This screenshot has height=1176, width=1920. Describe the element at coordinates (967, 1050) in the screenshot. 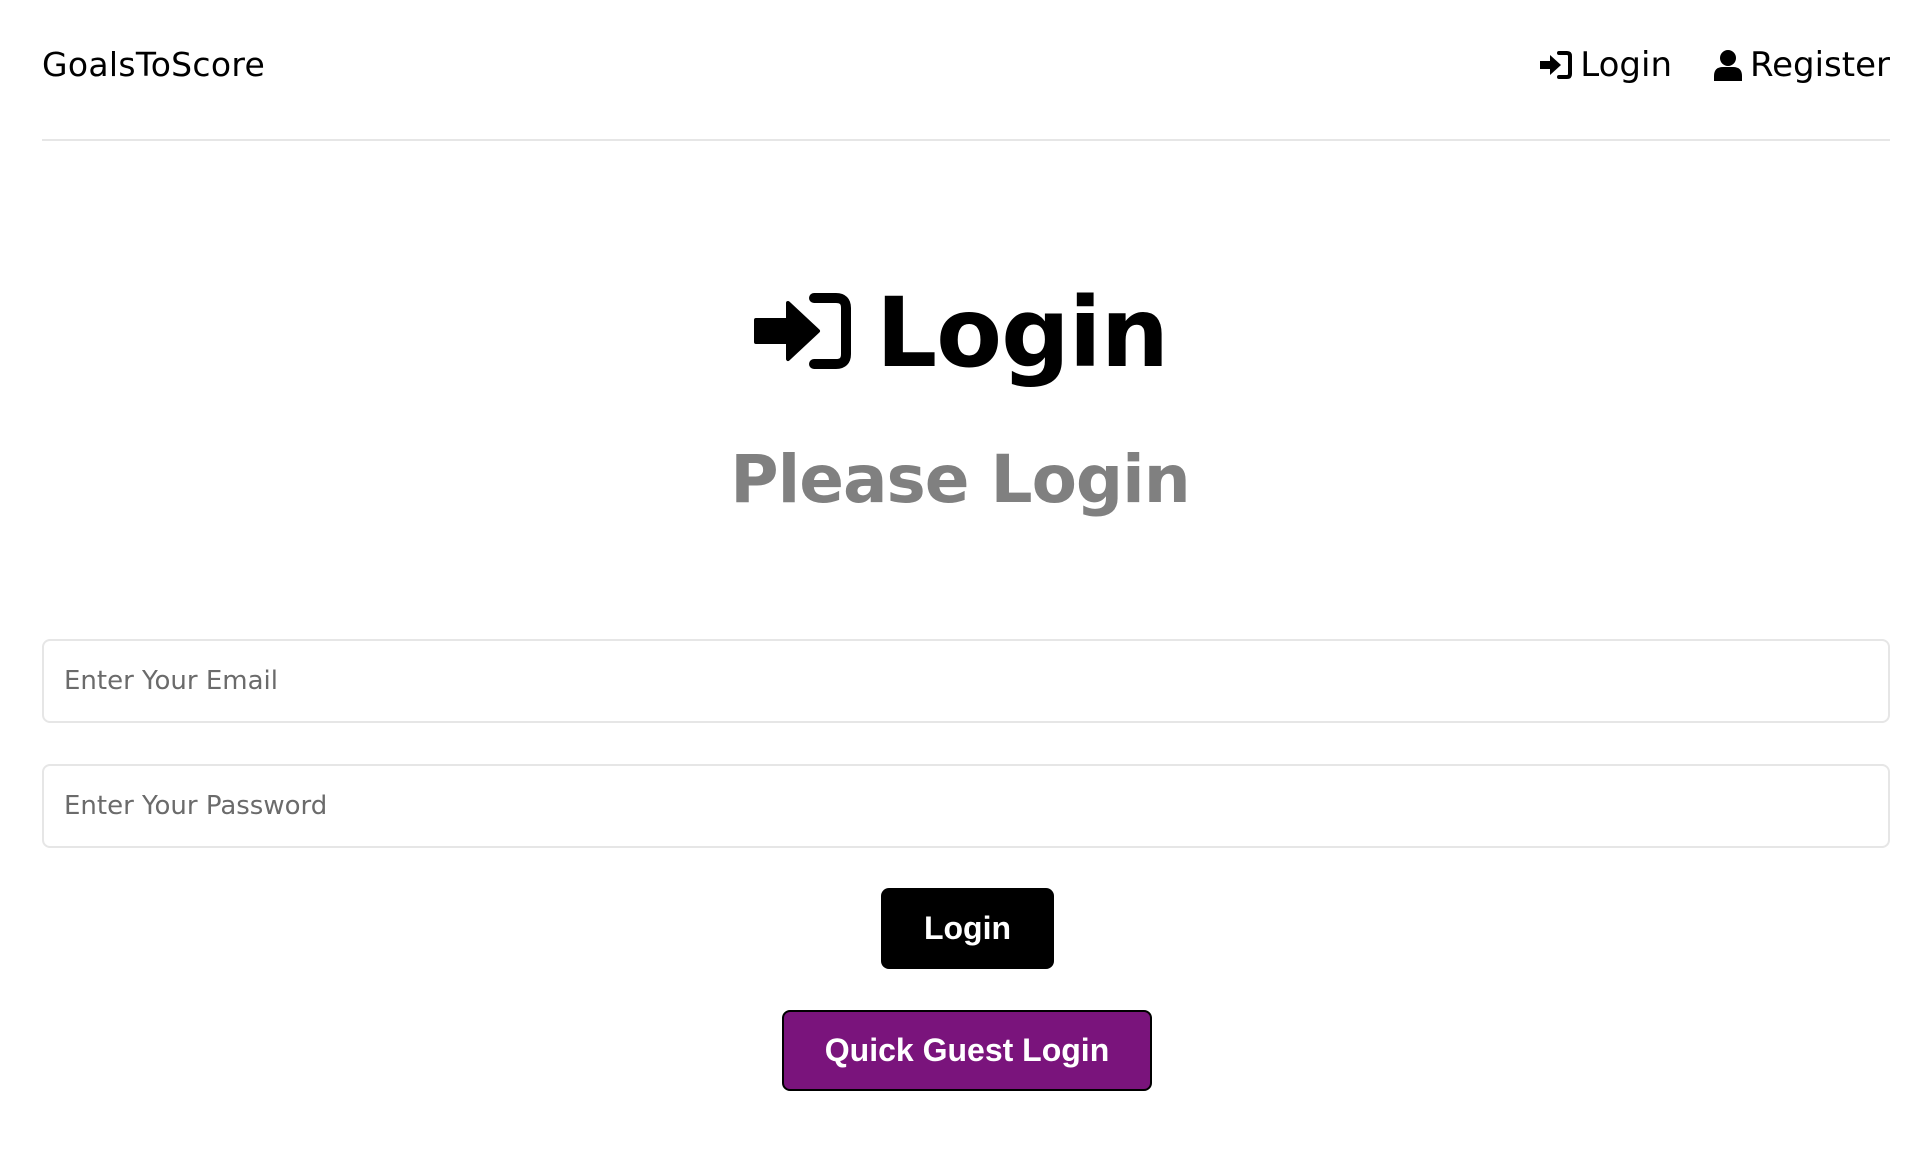

I see `quick-guest-login-button: Quick Guest Login` at that location.